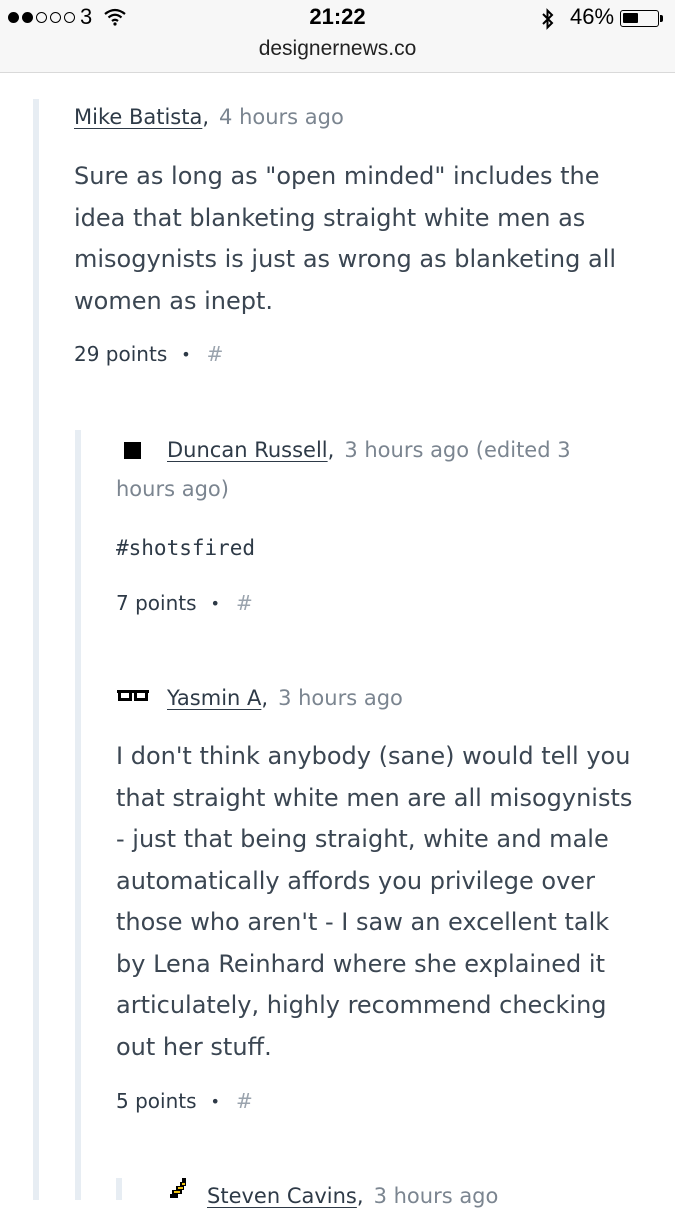 This screenshot has height=1216, width=675. I want to click on comment-header: Duncan Russell, 3 hours ago (edited 3, so click(369, 450).